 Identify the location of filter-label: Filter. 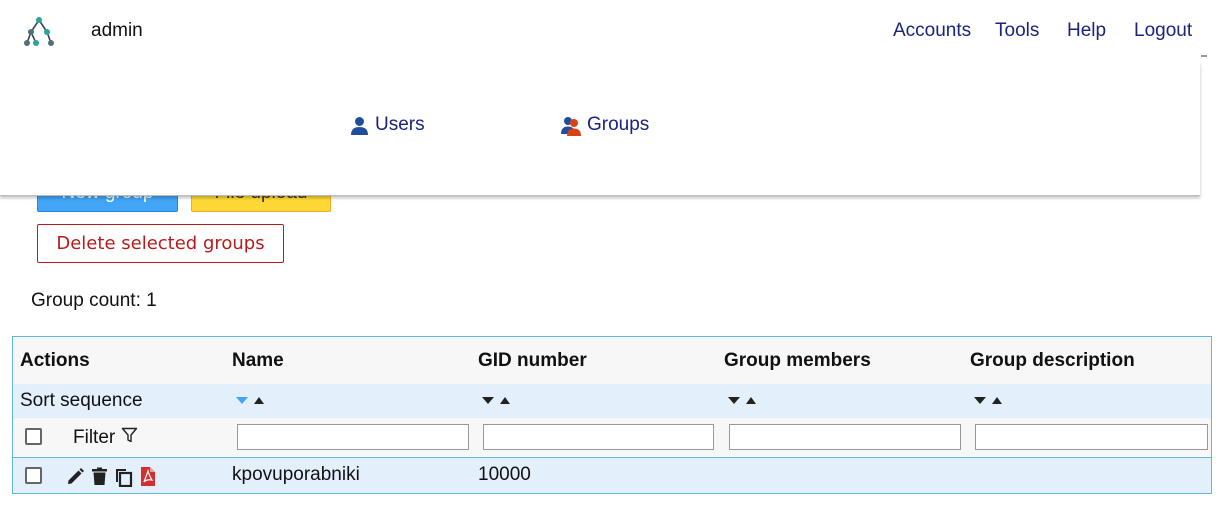
(105, 438).